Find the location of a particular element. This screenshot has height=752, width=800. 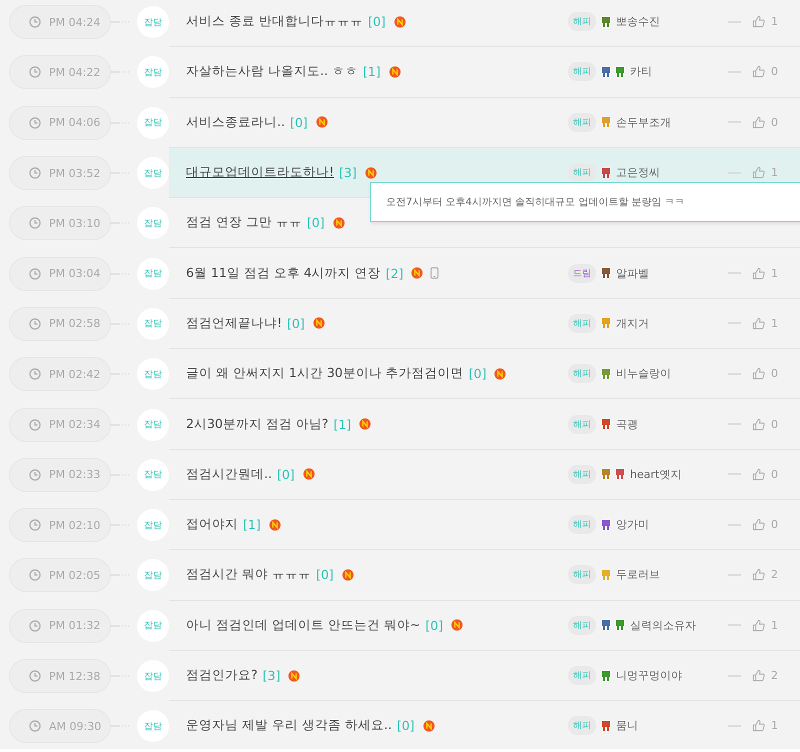

post-title: 자살하는사람 나올지도.. ㅎㅎ is located at coordinates (272, 71).